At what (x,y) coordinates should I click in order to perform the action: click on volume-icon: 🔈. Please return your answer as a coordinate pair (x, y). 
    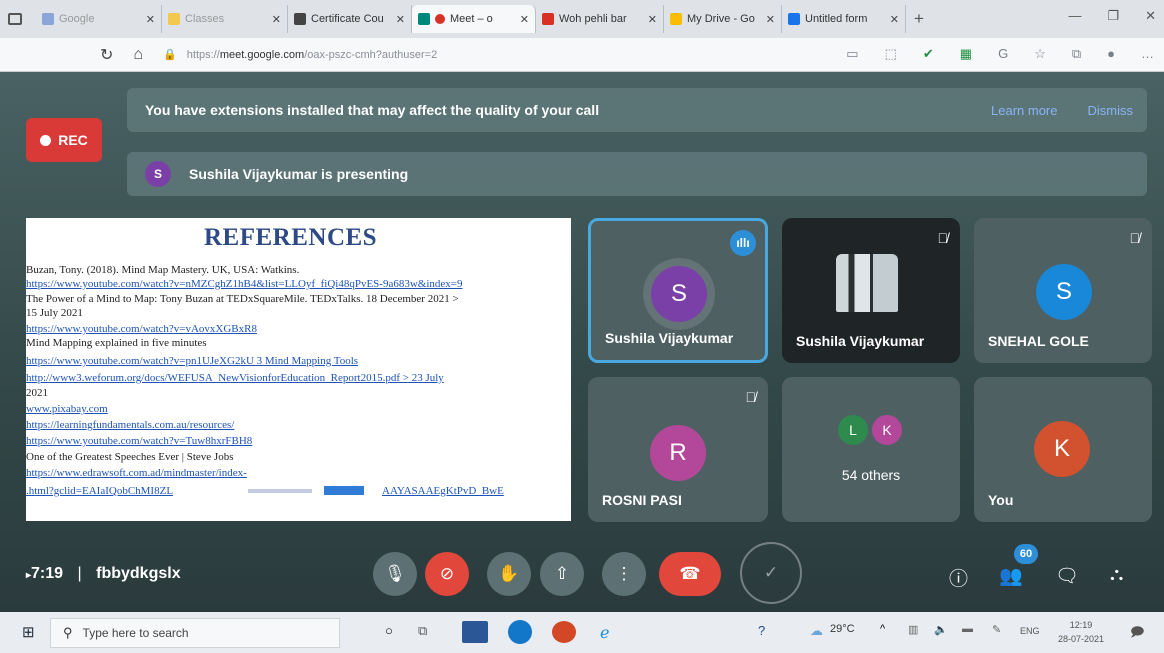
    Looking at the image, I should click on (941, 629).